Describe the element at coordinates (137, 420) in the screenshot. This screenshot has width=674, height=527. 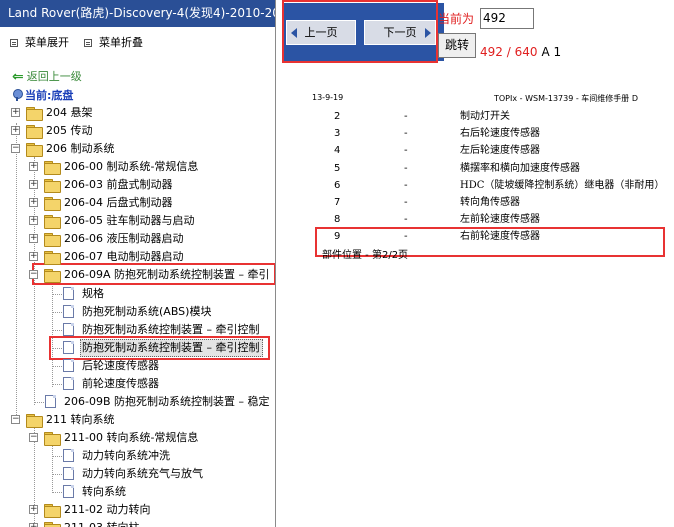
I see `tree-item-211: − 211 转向系统` at that location.